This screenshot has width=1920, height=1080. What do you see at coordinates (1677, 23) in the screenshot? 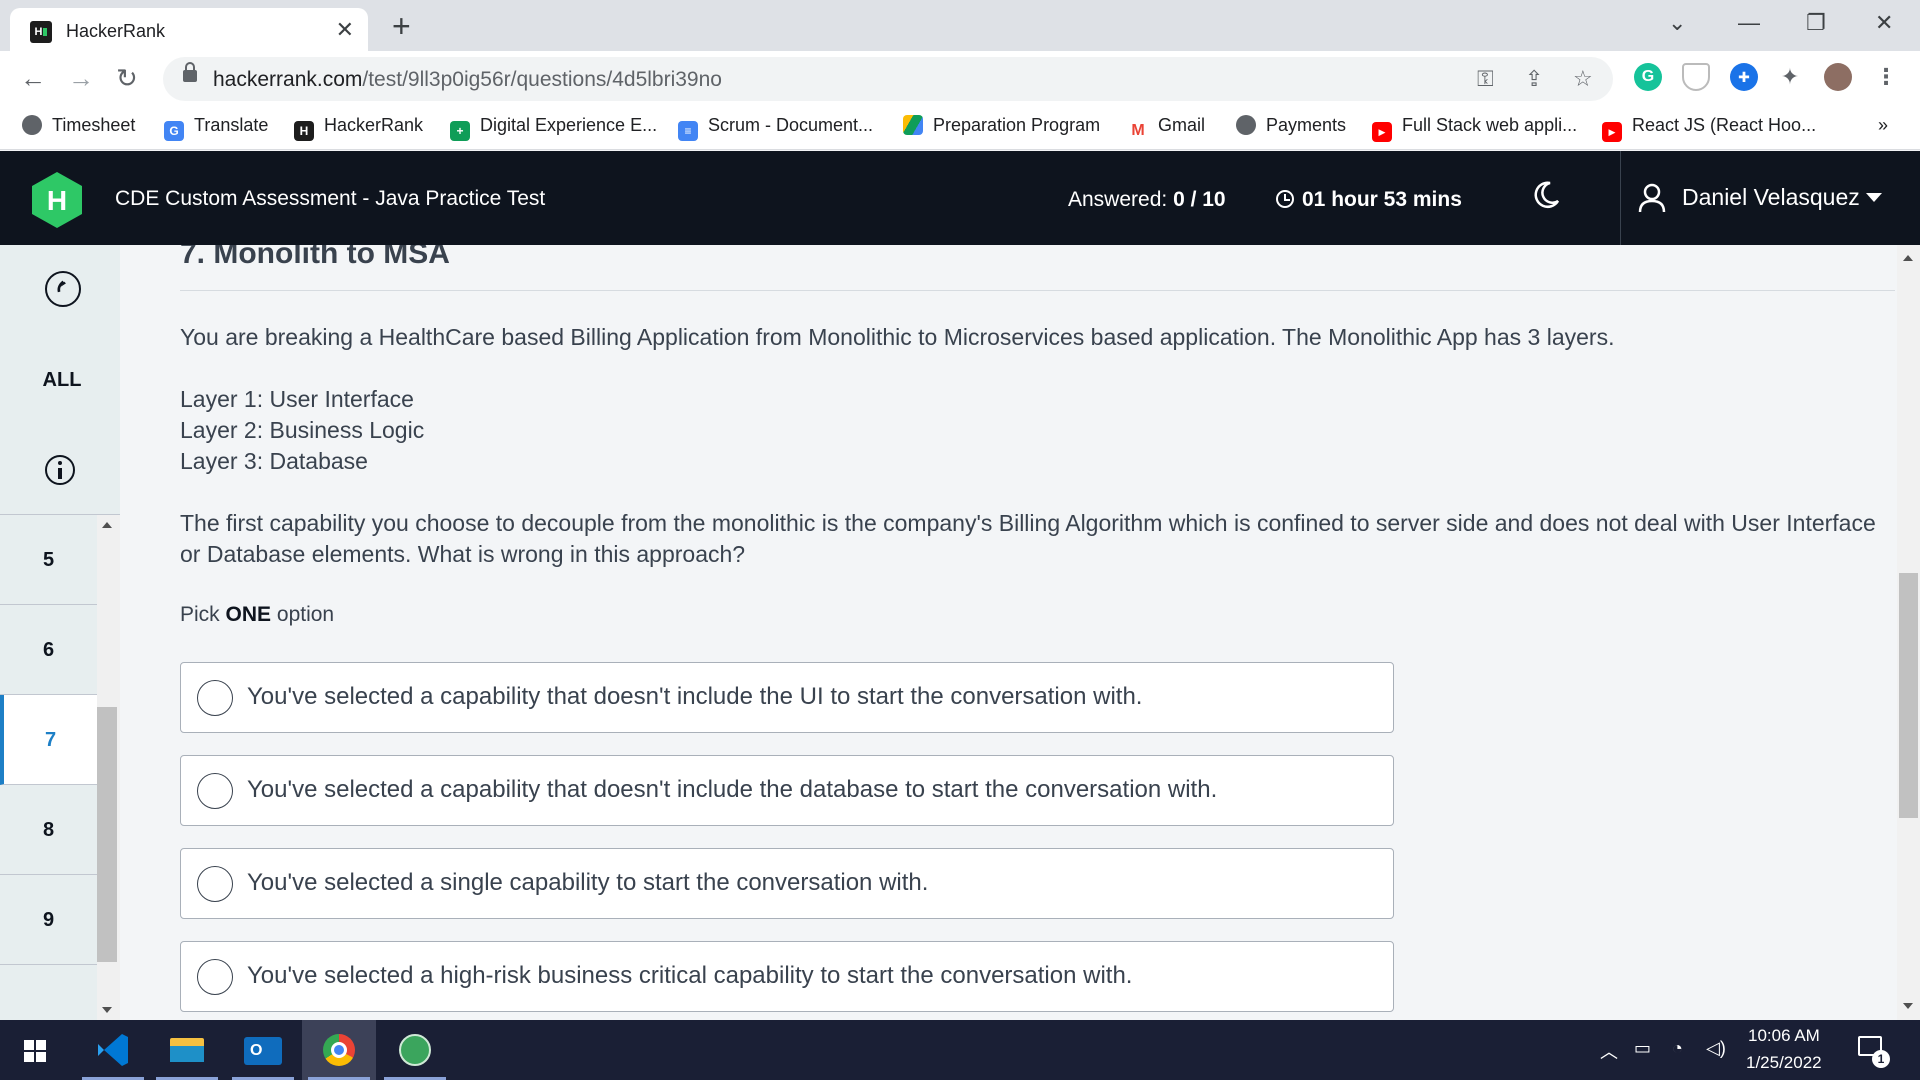
I see `tab-search-icon: ⌄` at bounding box center [1677, 23].